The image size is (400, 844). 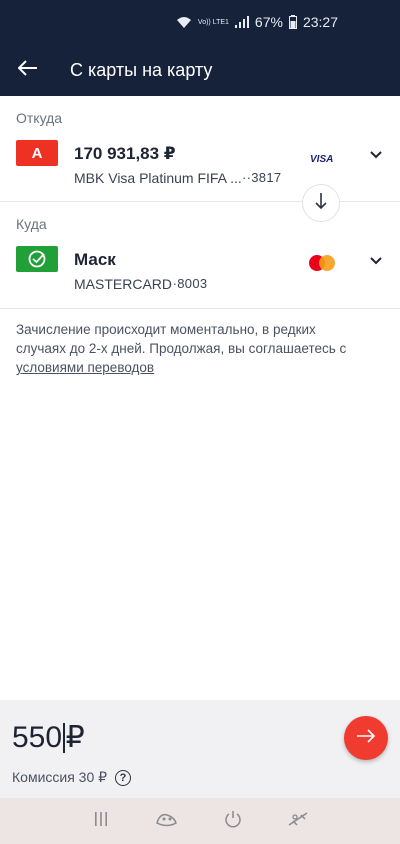 What do you see at coordinates (39, 118) in the screenshot?
I see `from-label: Откуда` at bounding box center [39, 118].